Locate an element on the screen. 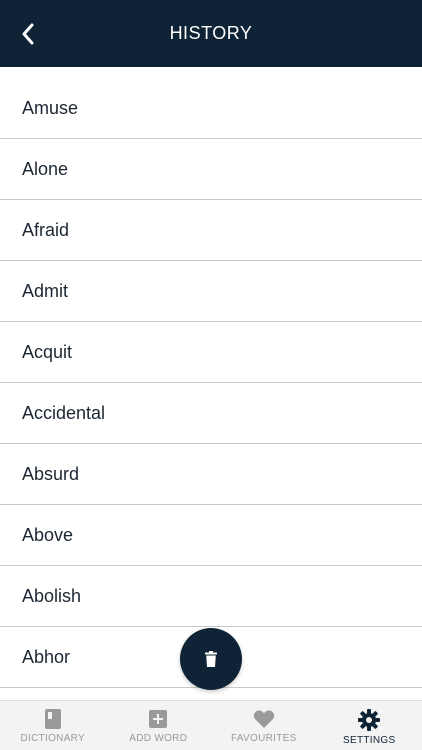 The height and width of the screenshot is (750, 422). back-button is located at coordinates (28, 34).